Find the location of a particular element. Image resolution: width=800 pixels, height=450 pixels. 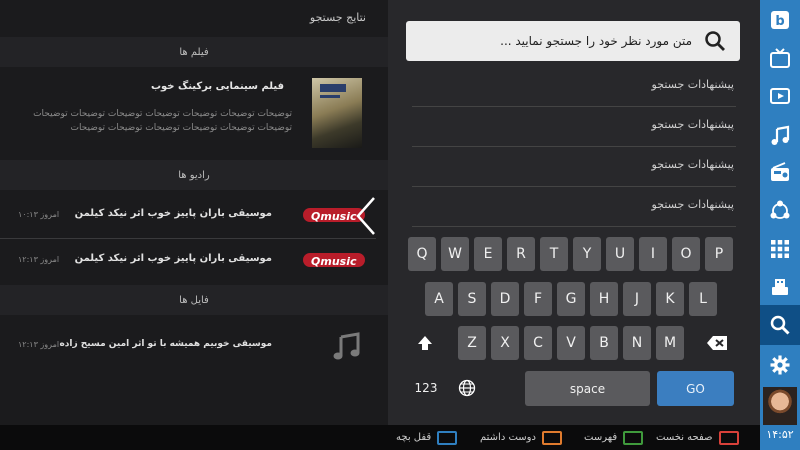

key: C is located at coordinates (538, 343).